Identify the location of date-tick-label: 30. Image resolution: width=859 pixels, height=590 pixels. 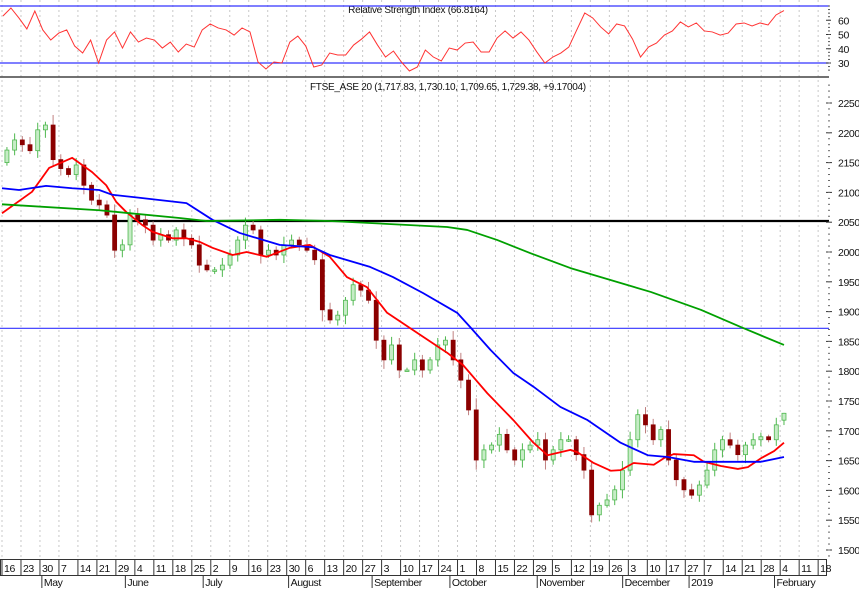
(294, 569).